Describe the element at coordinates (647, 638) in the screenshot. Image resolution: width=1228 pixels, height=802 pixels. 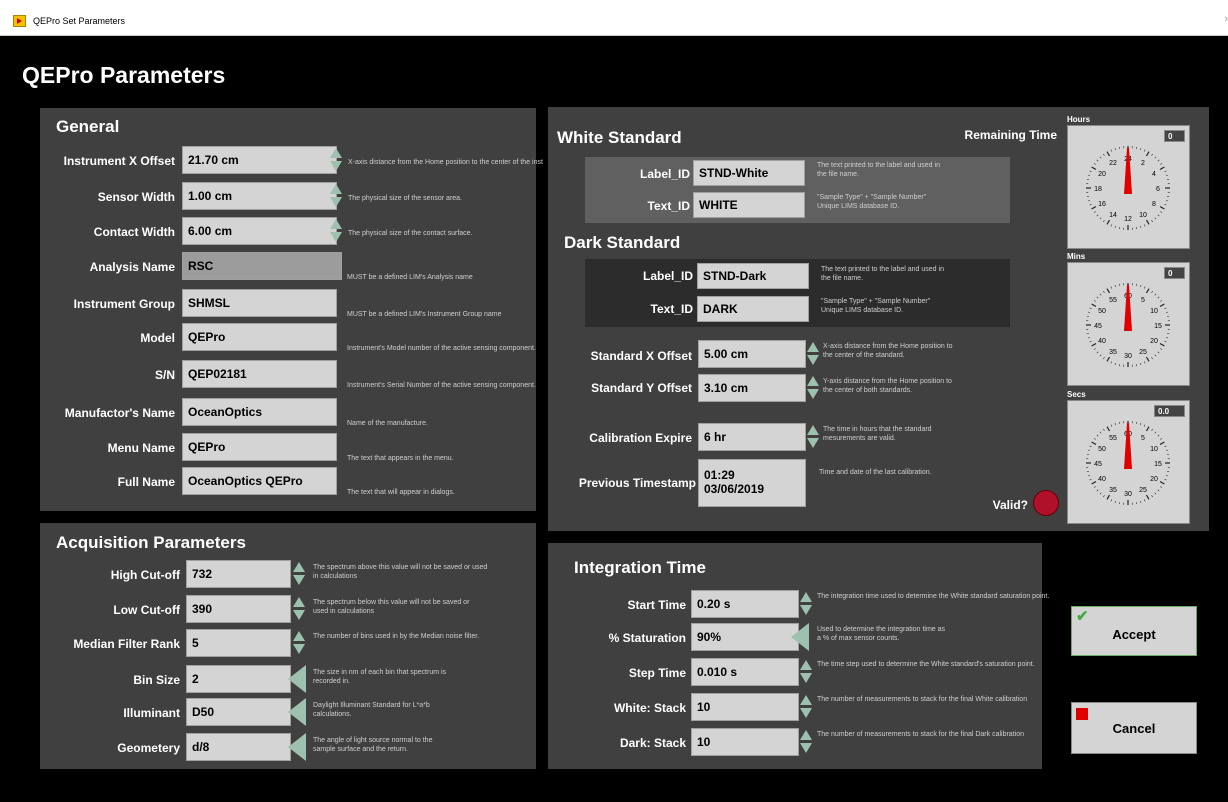
I see `integration-1-label: % Staturation` at that location.